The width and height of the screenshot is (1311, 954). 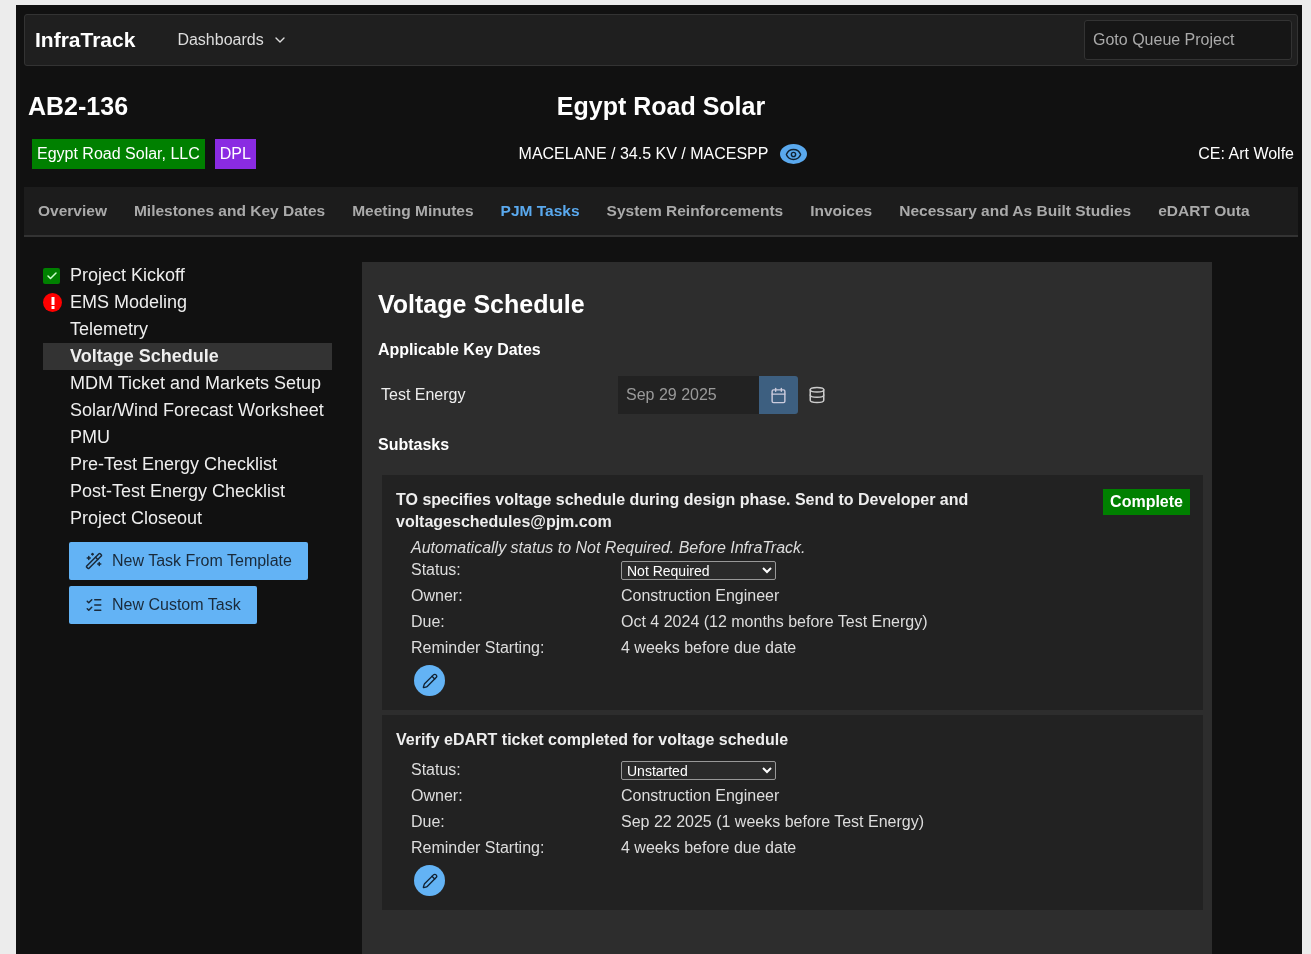 I want to click on route-text: MACELANE / 34.5 KV / MACESPP, so click(x=643, y=154).